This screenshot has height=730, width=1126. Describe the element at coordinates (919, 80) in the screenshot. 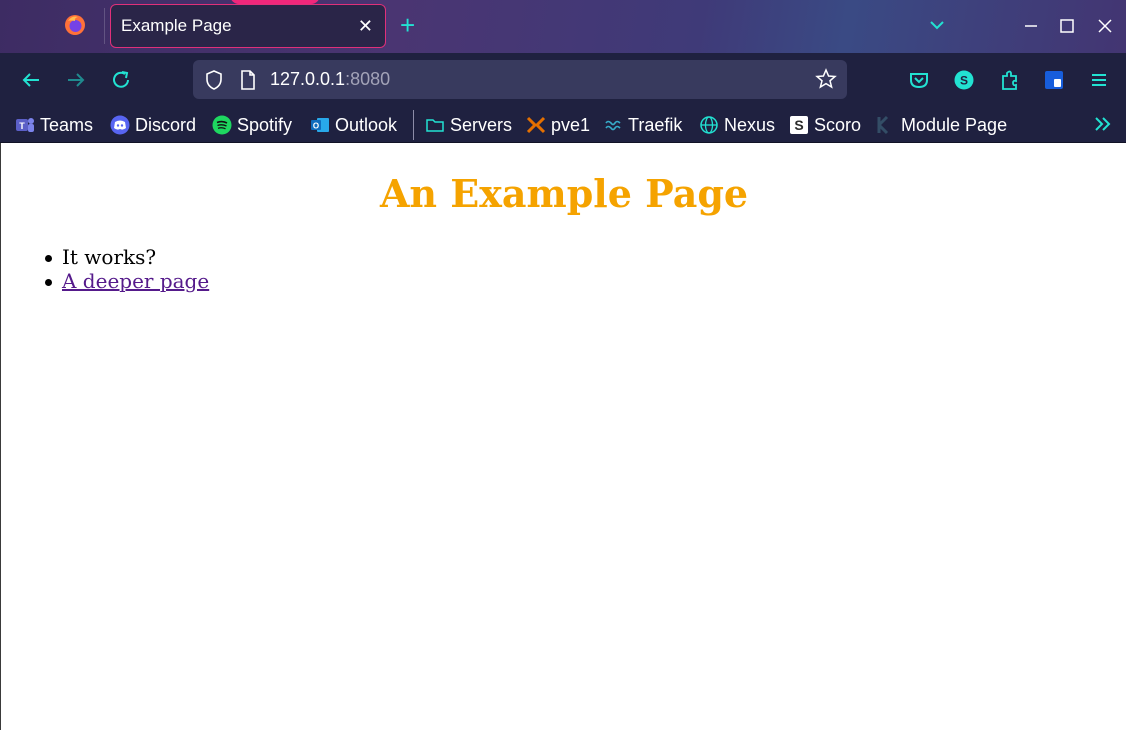

I see `pocket-icon` at that location.